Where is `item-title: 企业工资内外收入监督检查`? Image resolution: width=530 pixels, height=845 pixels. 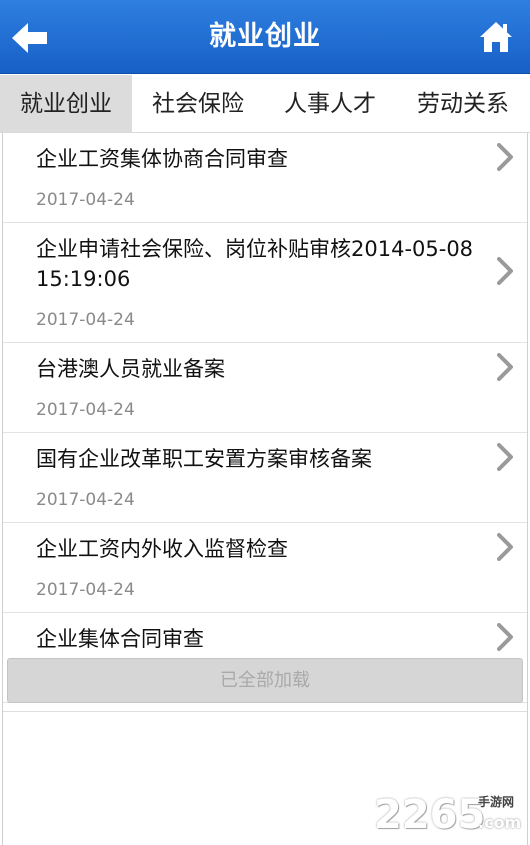 item-title: 企业工资内外收入监督检查 is located at coordinates (162, 549).